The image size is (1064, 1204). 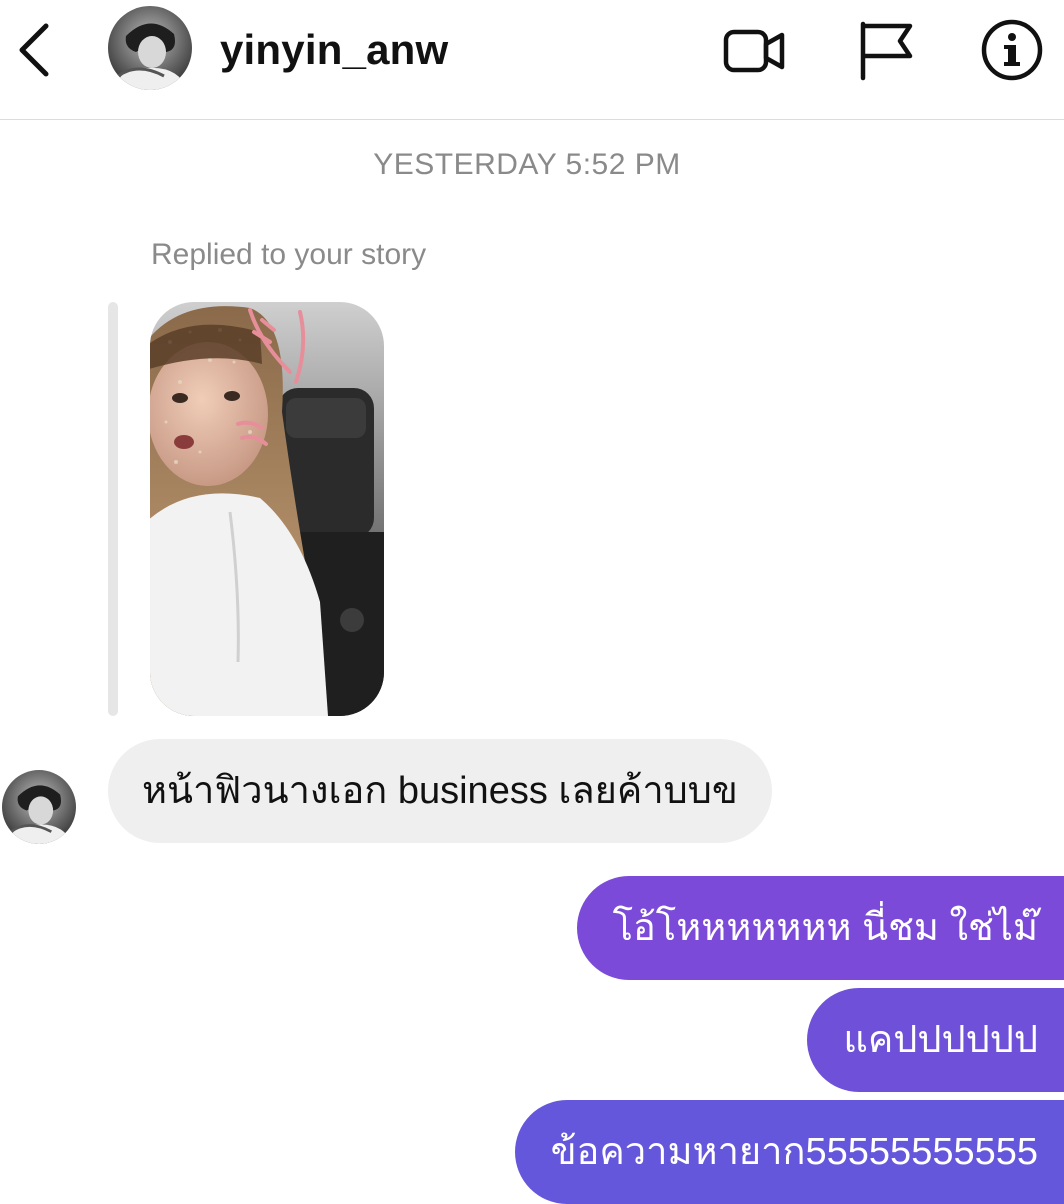 I want to click on video-camera-icon, so click(x=754, y=51).